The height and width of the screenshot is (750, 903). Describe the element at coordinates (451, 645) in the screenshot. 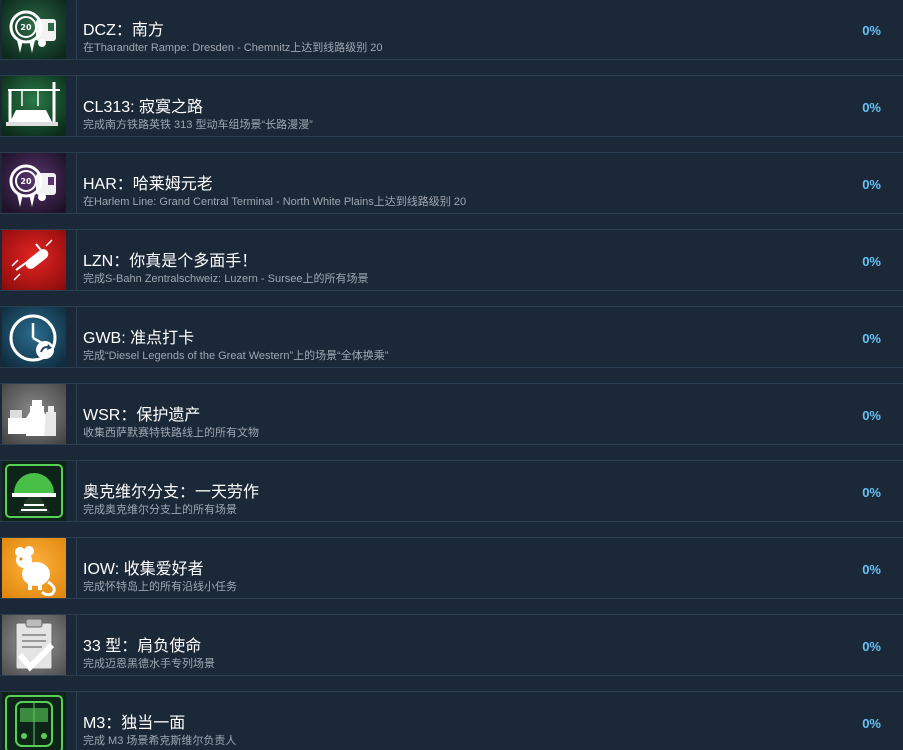

I see `achievement-row: 33 型：肩负使命 完成迈恩黑德水手专列场景 0%` at that location.